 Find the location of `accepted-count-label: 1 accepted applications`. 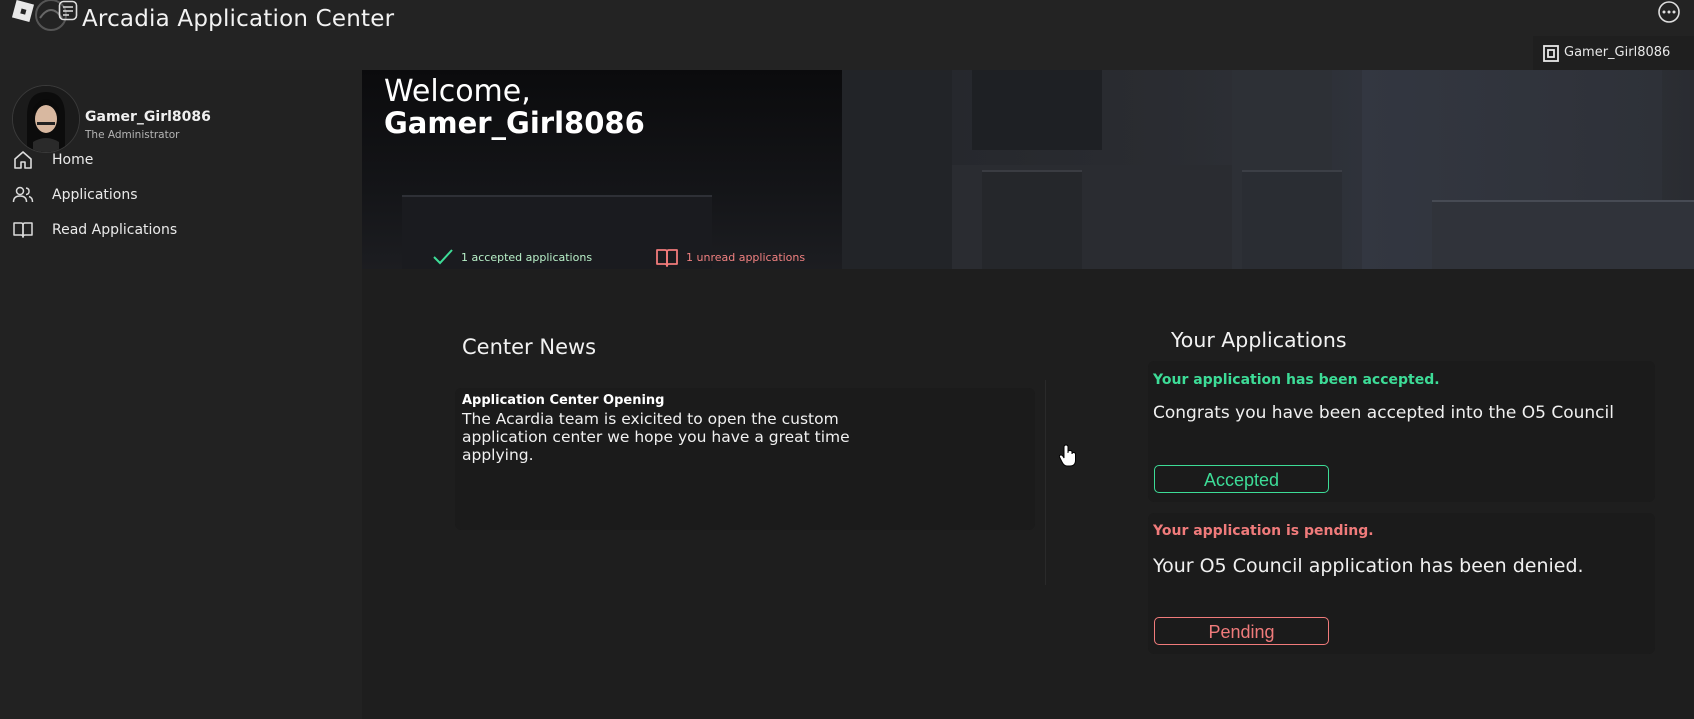

accepted-count-label: 1 accepted applications is located at coordinates (527, 257).